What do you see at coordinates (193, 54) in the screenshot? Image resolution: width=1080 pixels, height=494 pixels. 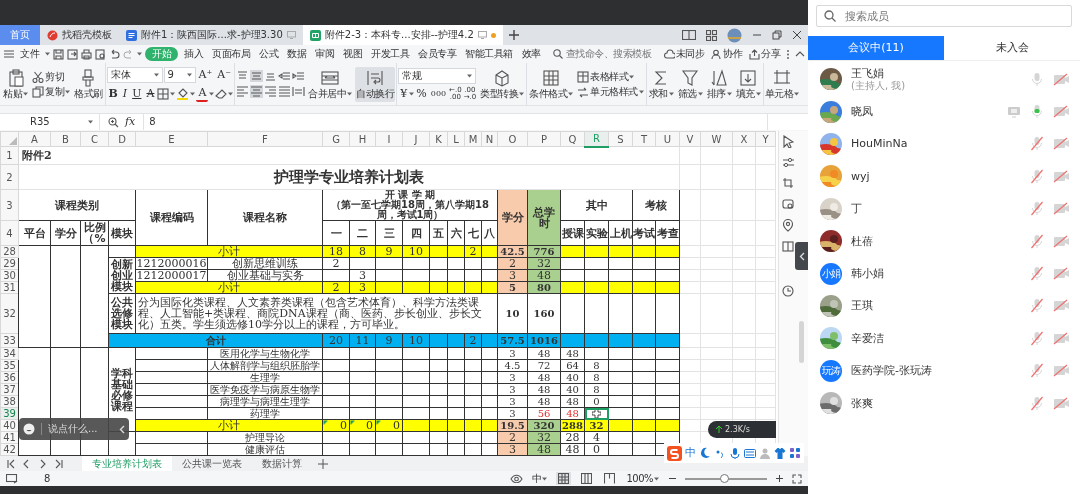 I see `menu-tab: 插入` at bounding box center [193, 54].